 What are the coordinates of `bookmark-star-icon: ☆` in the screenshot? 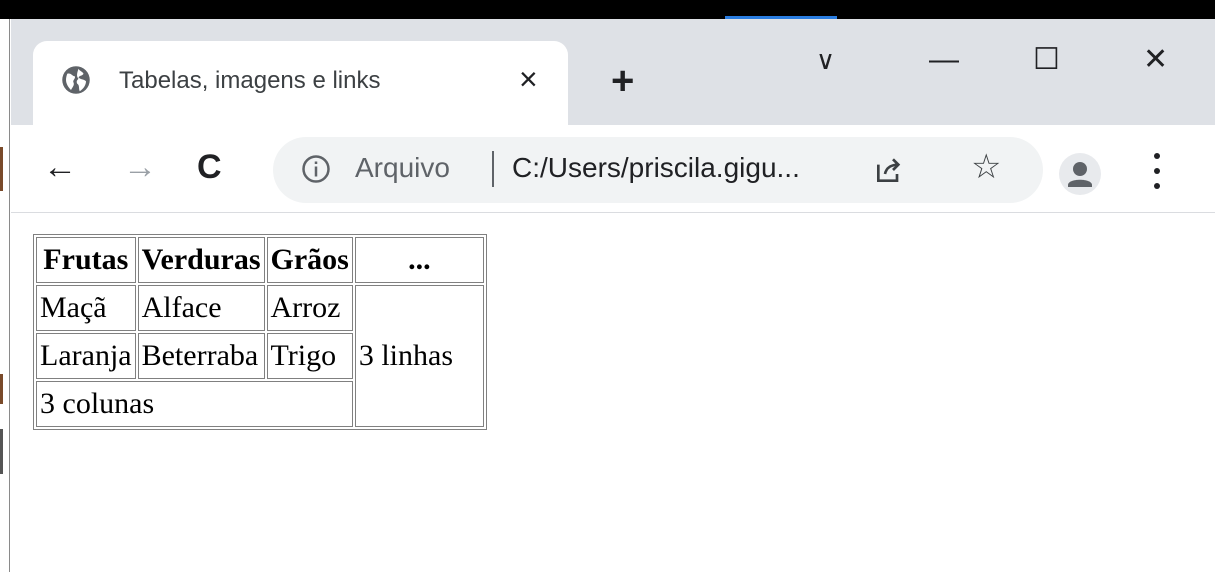 It's located at (986, 167).